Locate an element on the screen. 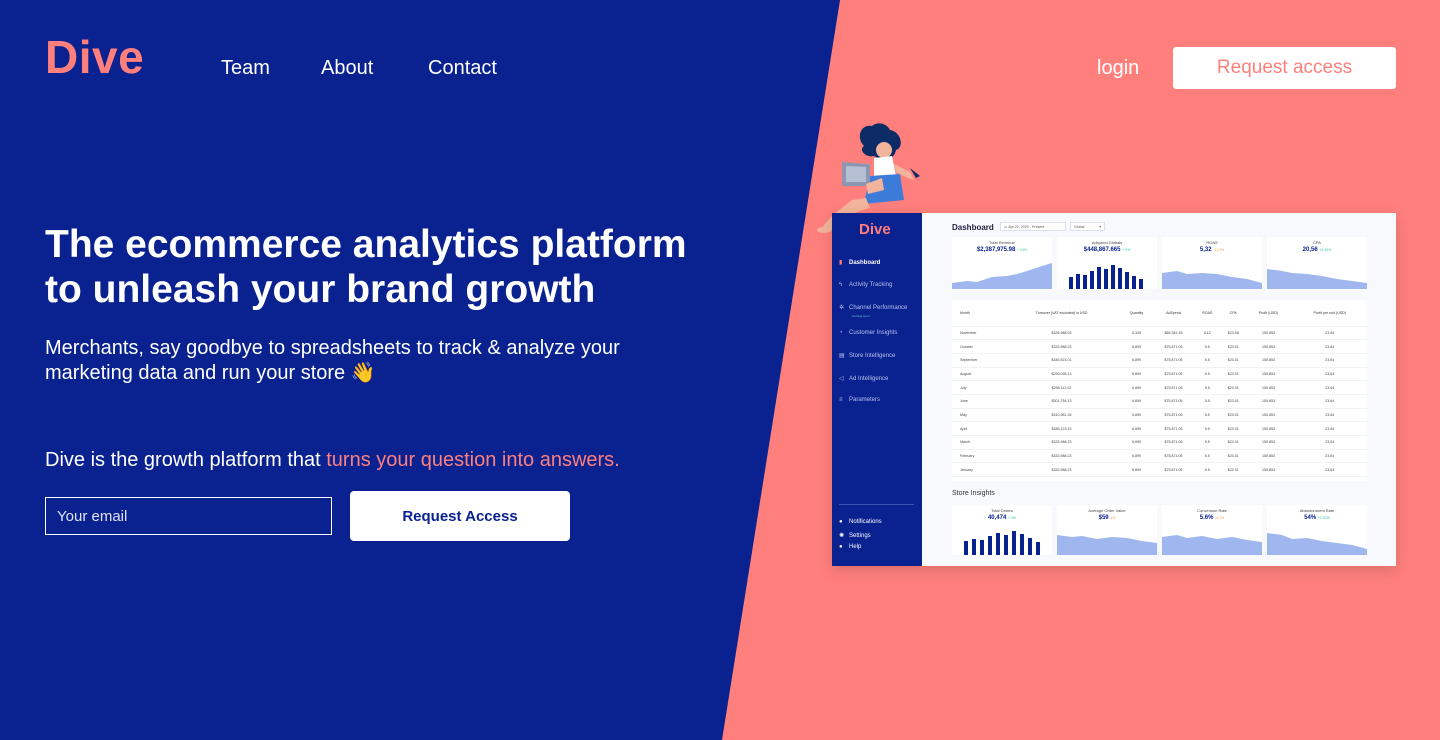  table-cell: $22.01 is located at coordinates (1233, 470).